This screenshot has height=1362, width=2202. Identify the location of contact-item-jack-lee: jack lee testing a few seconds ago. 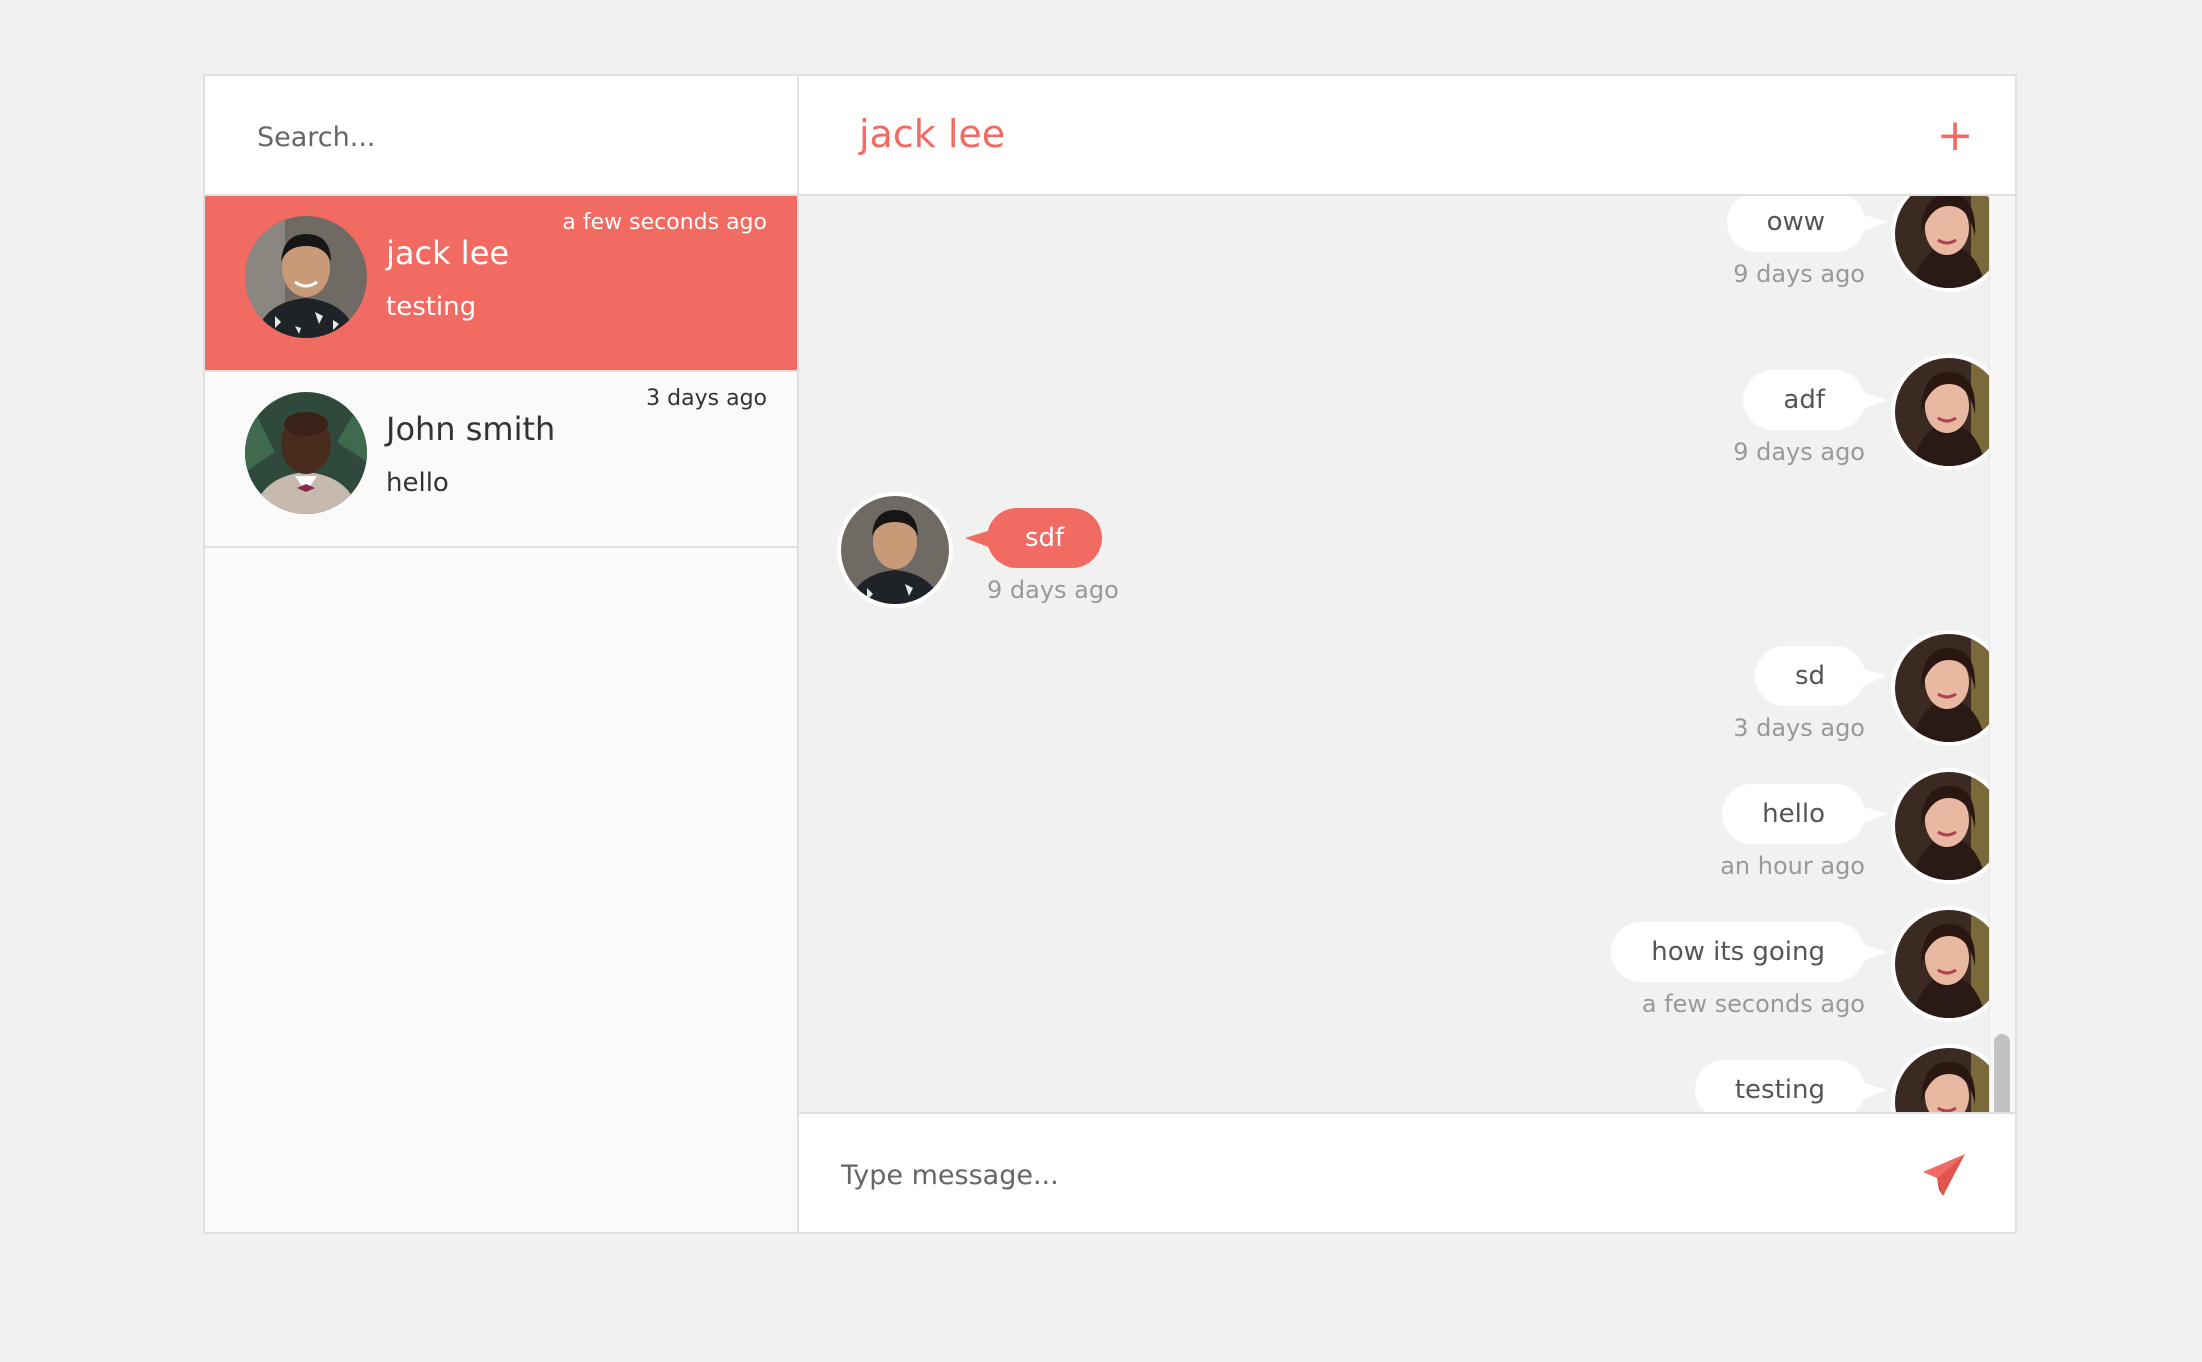
(501, 284).